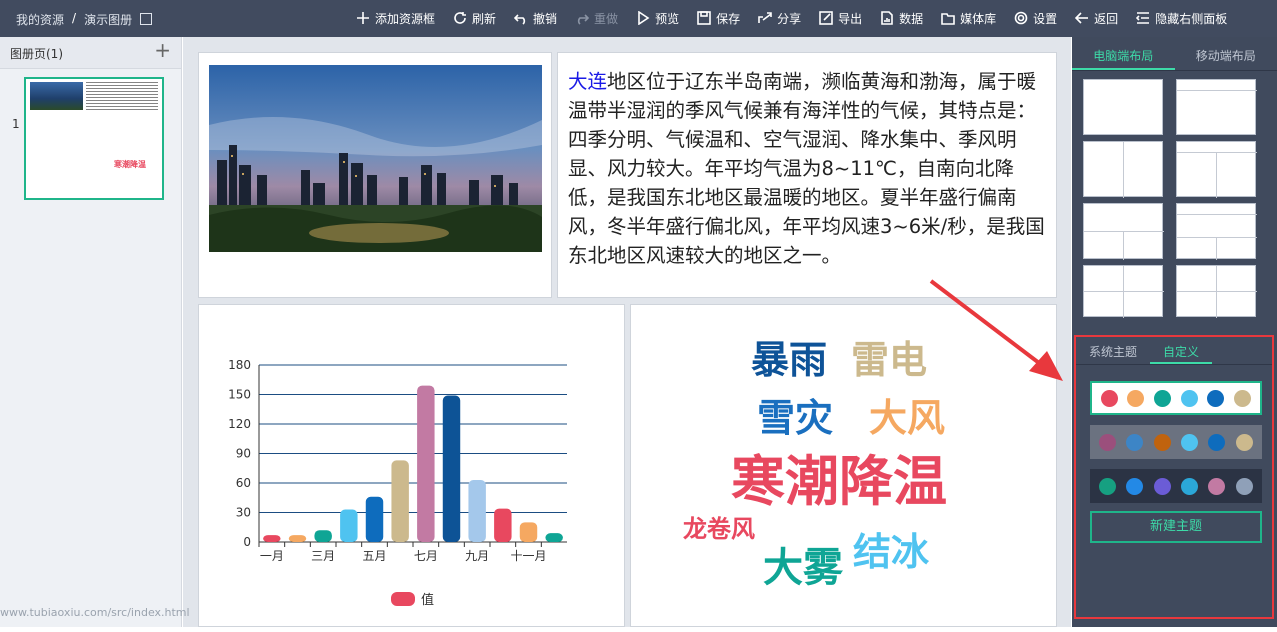 This screenshot has height=632, width=1277. What do you see at coordinates (587, 81) in the screenshot?
I see `highlight-city: 大连` at bounding box center [587, 81].